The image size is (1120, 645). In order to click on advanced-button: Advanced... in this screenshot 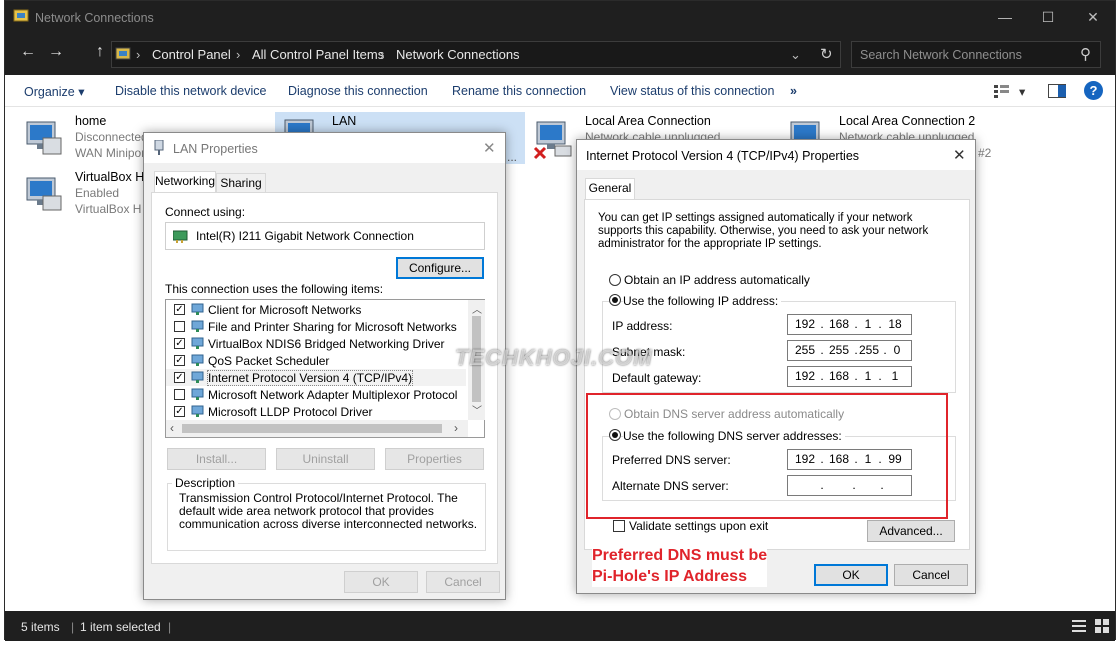, I will do `click(911, 531)`.